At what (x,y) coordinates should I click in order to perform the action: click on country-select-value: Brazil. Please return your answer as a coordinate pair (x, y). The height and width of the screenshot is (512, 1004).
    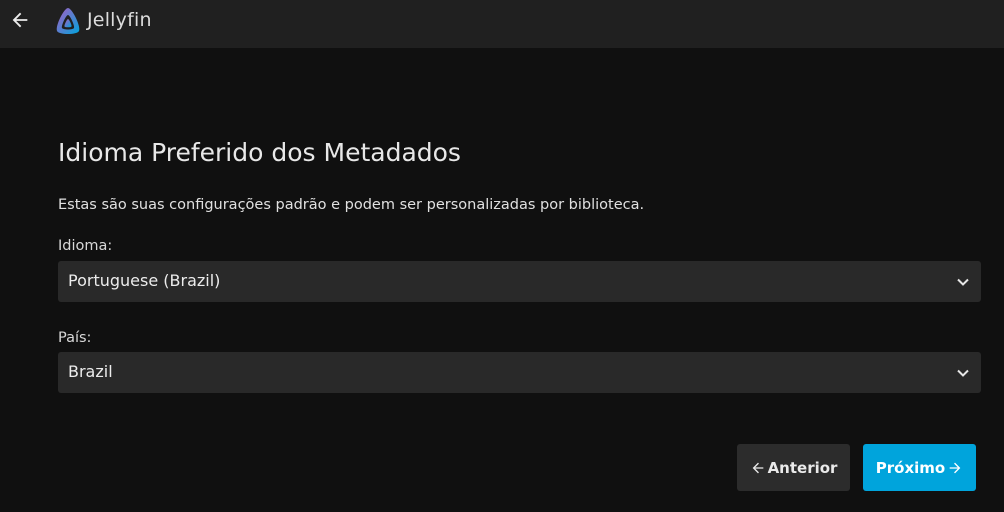
    Looking at the image, I should click on (90, 371).